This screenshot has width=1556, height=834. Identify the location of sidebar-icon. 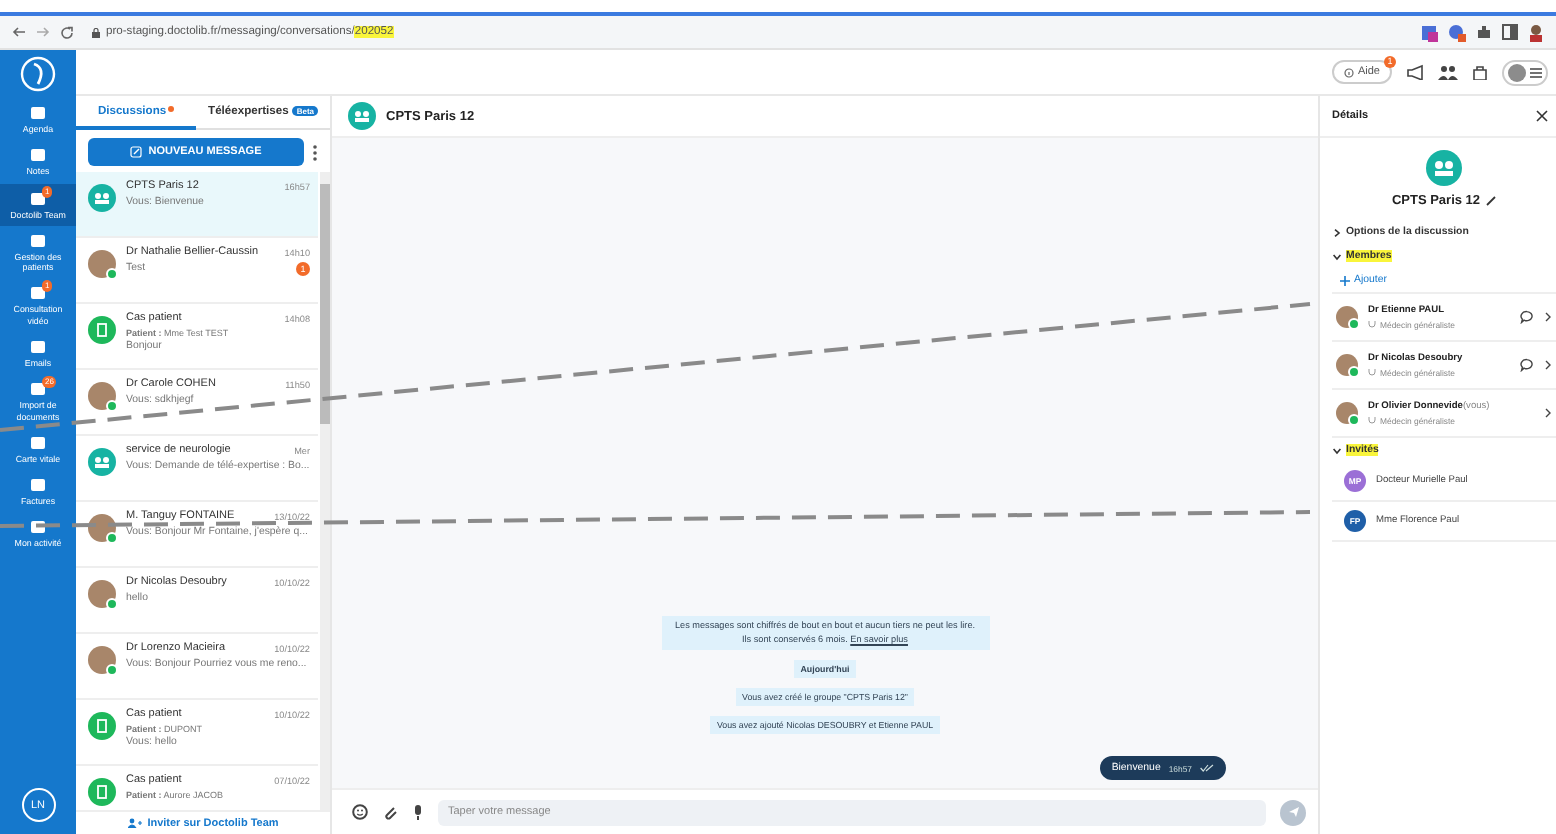
(1510, 32).